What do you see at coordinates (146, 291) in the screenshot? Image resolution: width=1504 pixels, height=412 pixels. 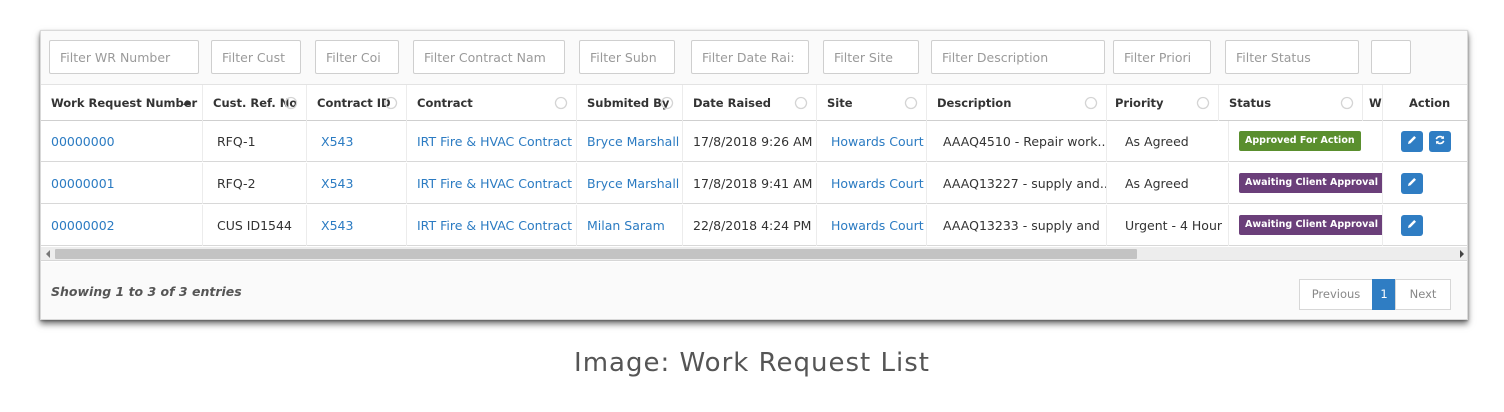 I see `entries-info: Showing 1 to 3 of 3 entries` at bounding box center [146, 291].